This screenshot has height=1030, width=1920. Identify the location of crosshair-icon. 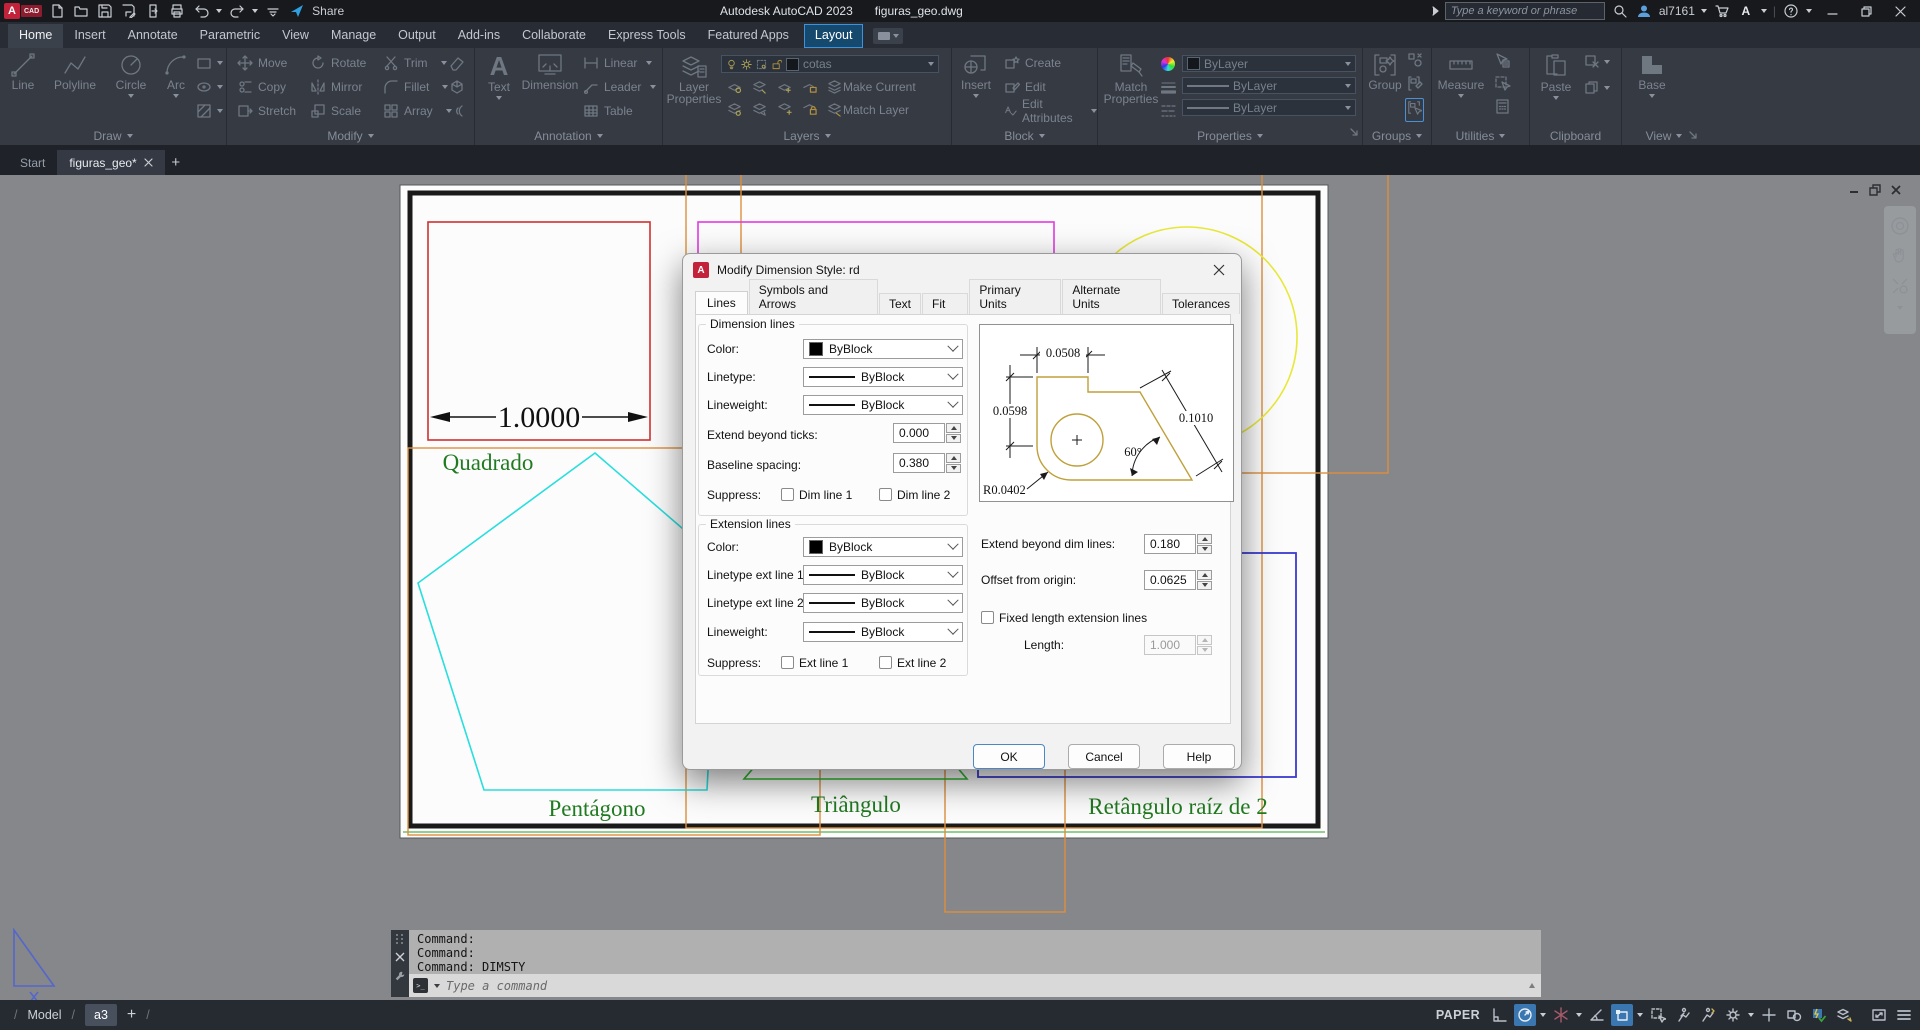
(1769, 1015).